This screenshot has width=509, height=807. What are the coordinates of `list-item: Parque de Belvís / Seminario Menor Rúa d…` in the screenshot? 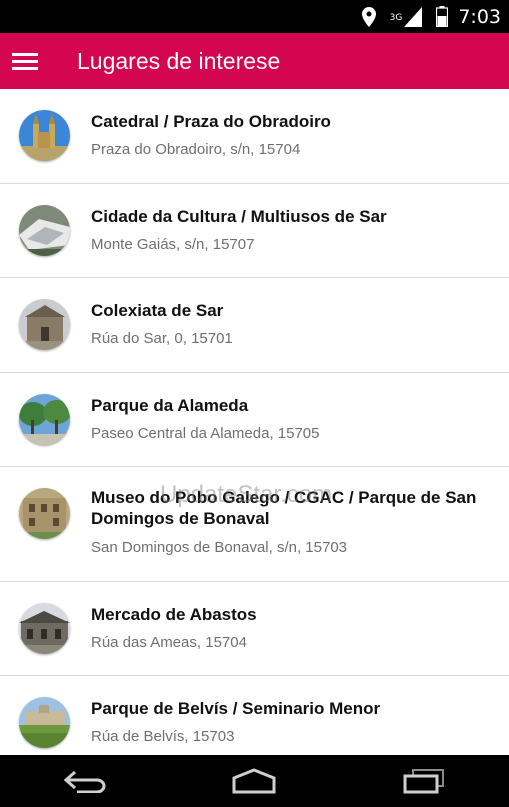 It's located at (254, 715).